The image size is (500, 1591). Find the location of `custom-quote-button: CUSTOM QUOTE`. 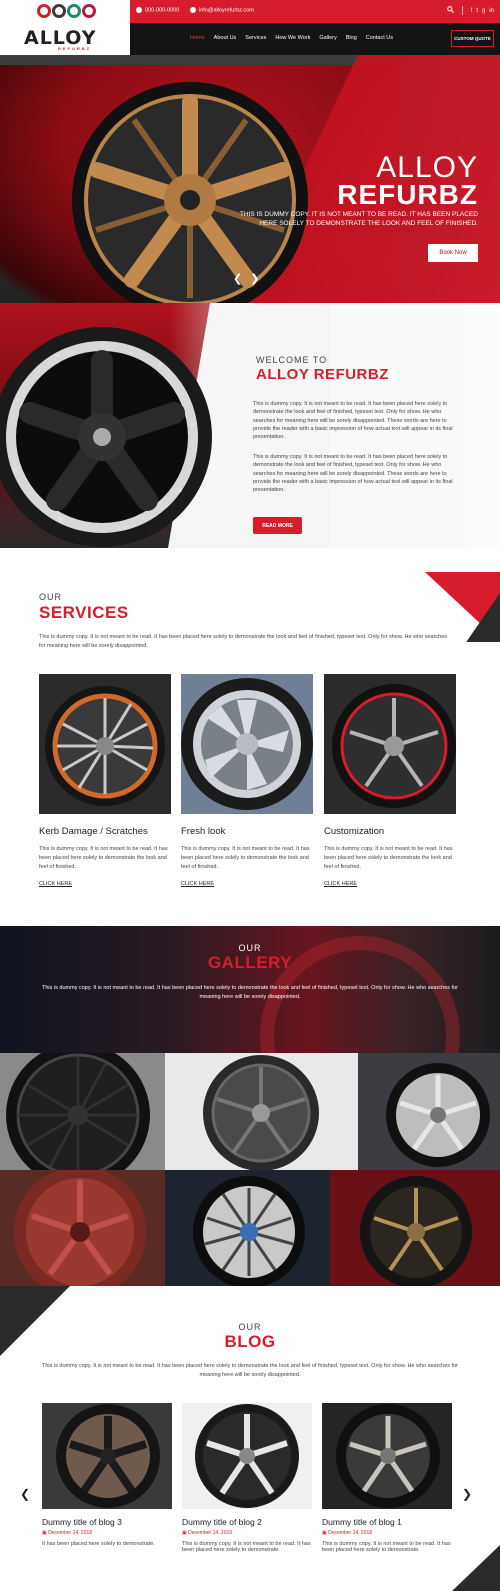

custom-quote-button: CUSTOM QUOTE is located at coordinates (472, 38).